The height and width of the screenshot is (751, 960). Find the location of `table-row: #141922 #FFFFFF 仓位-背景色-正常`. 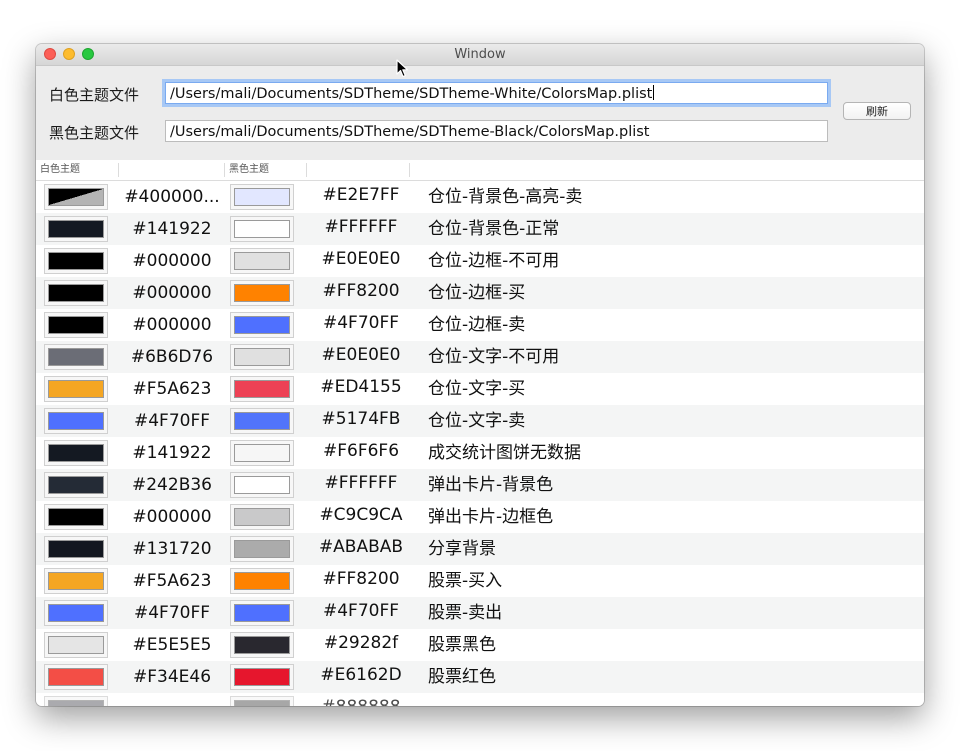

table-row: #141922 #FFFFFF 仓位-背景色-正常 is located at coordinates (480, 229).